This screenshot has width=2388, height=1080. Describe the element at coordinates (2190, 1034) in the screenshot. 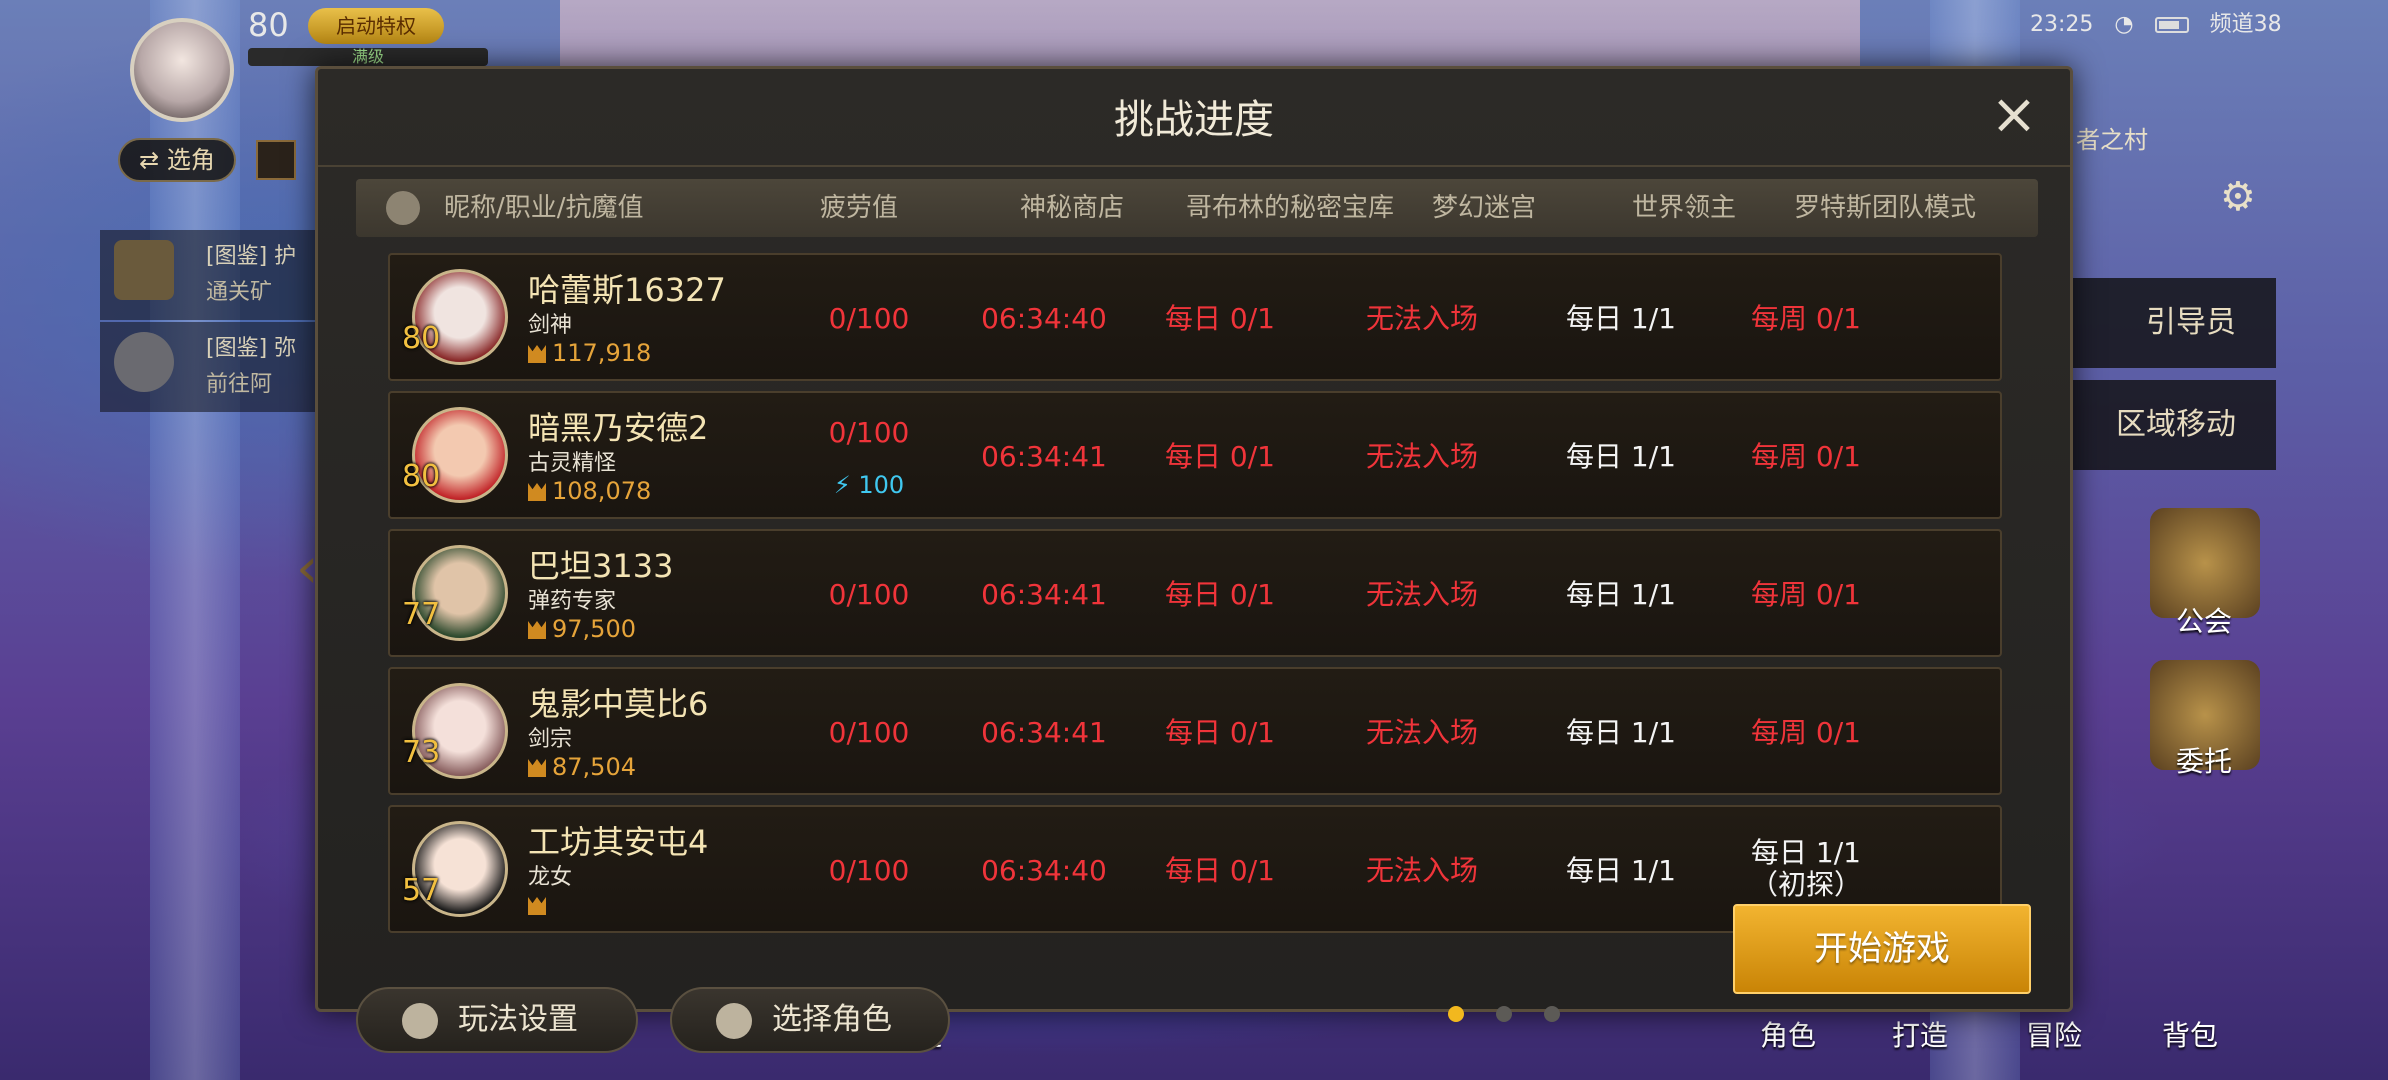

I see `bag-label: 背包` at that location.